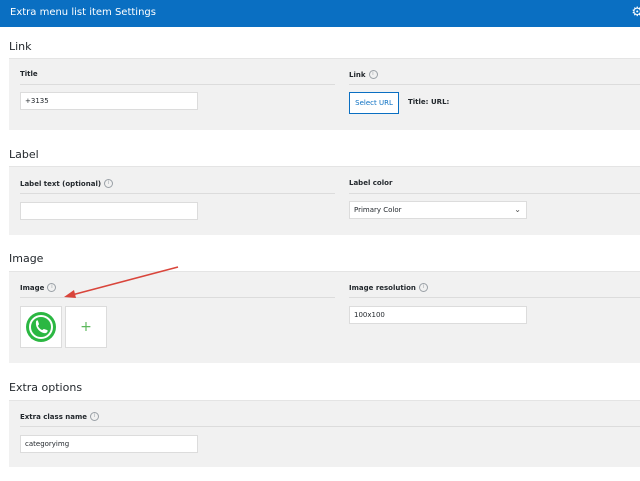 This screenshot has width=640, height=481. I want to click on extra-class-label-text: Extra class name, so click(54, 416).